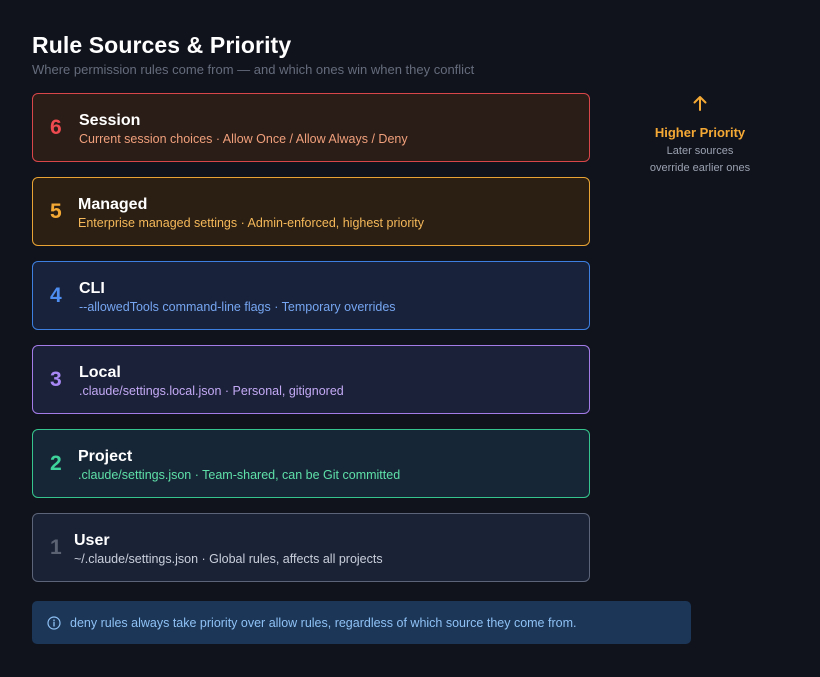 Image resolution: width=820 pixels, height=677 pixels. What do you see at coordinates (105, 456) in the screenshot?
I see `source-name: Project` at bounding box center [105, 456].